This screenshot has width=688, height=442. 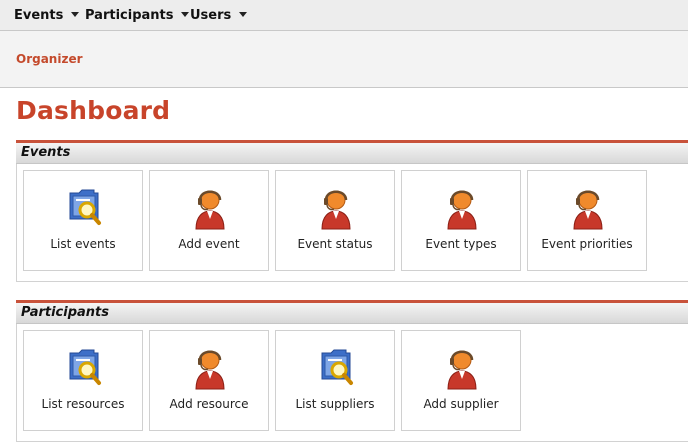 I want to click on tile-label: Add event, so click(x=209, y=244).